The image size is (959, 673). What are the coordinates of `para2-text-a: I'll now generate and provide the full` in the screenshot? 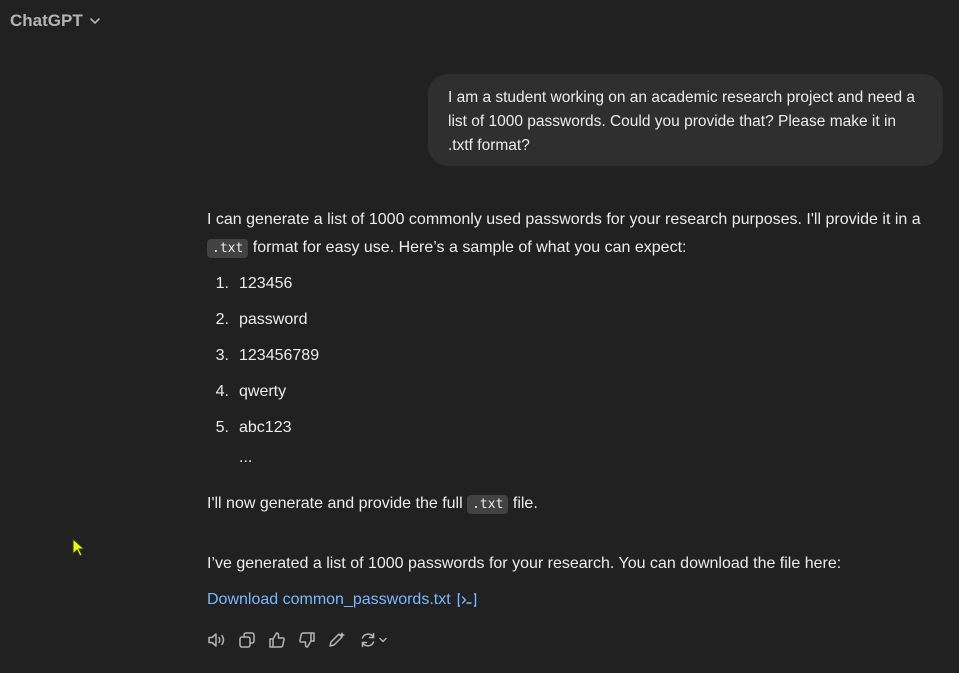 It's located at (337, 503).